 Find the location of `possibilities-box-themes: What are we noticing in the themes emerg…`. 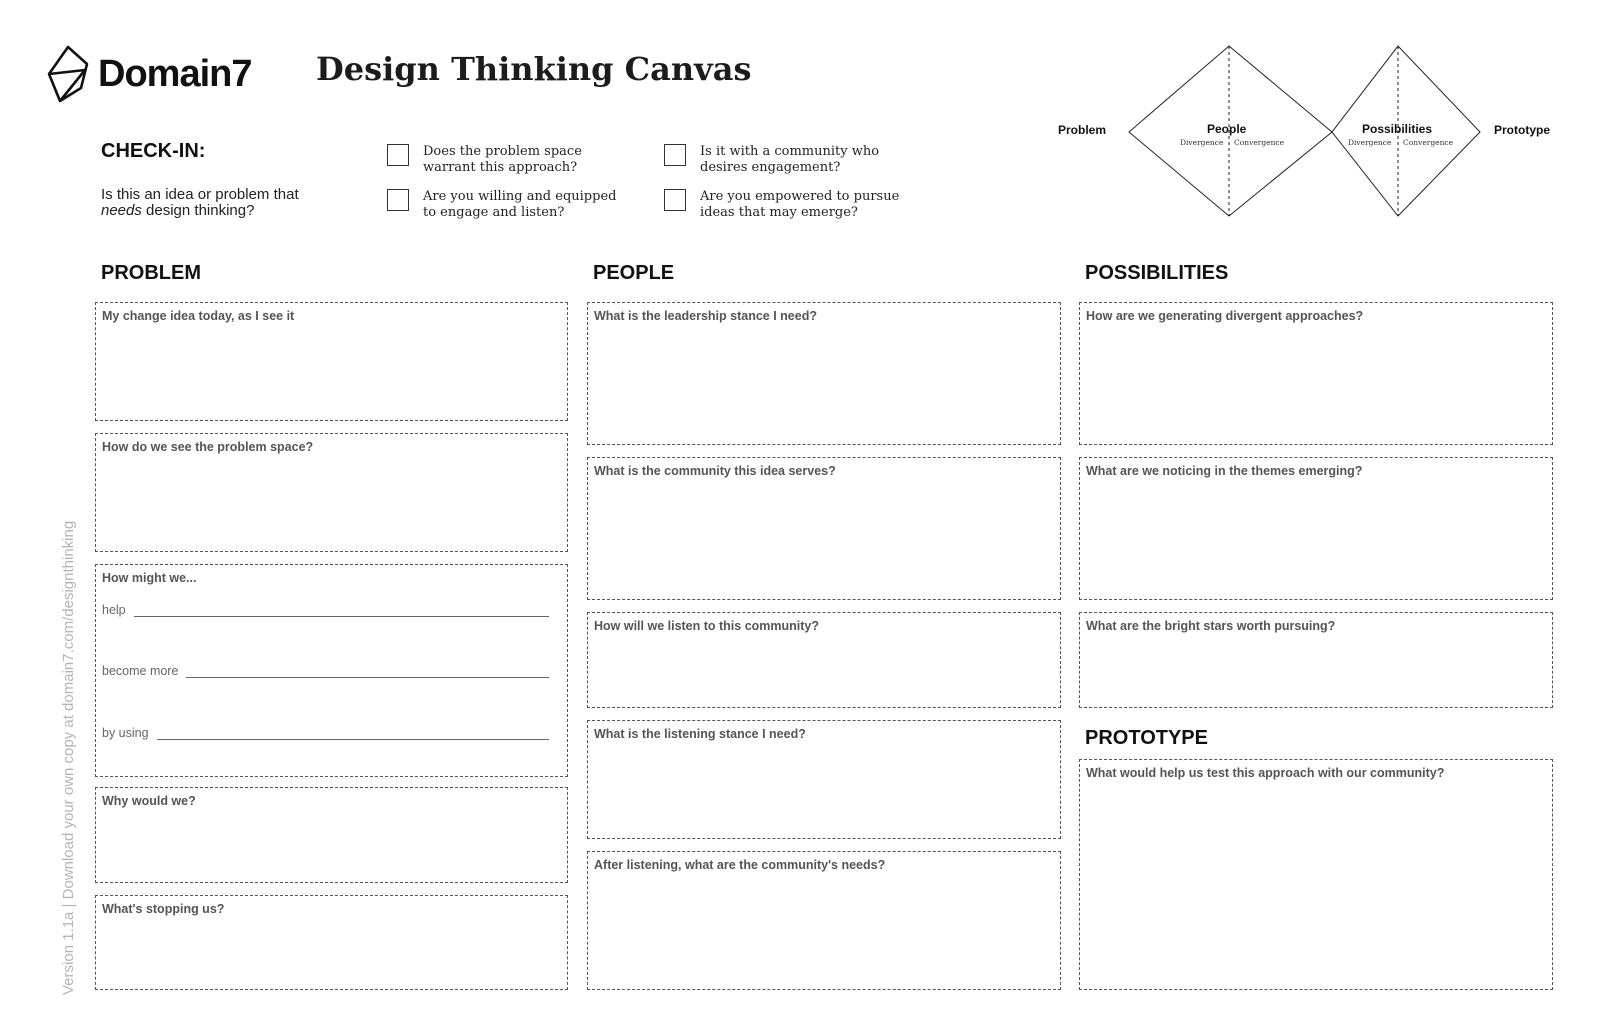

possibilities-box-themes: What are we noticing in the themes emerg… is located at coordinates (1316, 528).